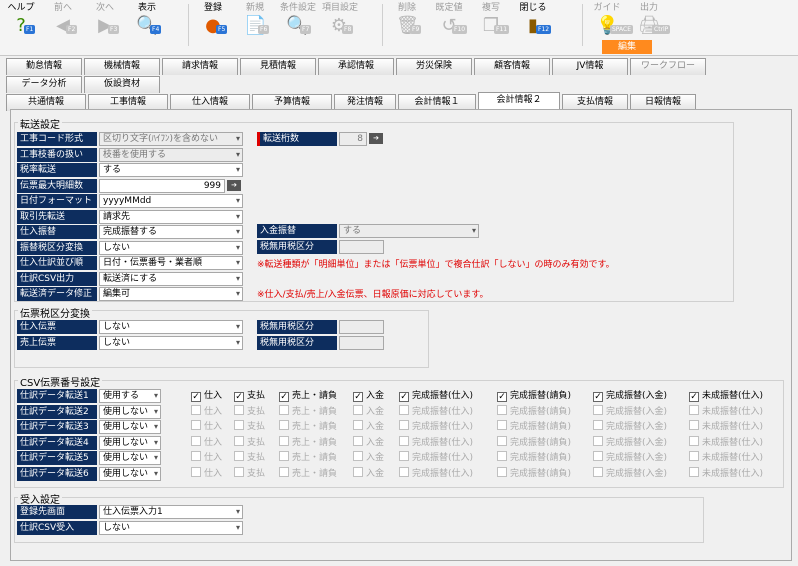  What do you see at coordinates (630, 396) in the screenshot?
I see `checkbox-6: ✓ 完成振替(入金)` at bounding box center [630, 396].